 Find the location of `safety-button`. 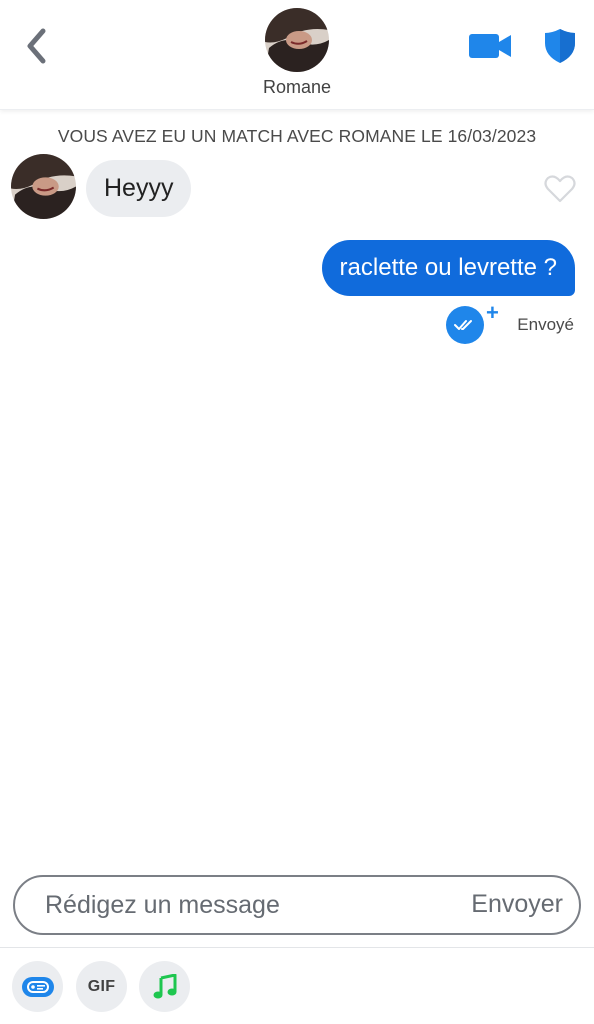

safety-button is located at coordinates (560, 46).